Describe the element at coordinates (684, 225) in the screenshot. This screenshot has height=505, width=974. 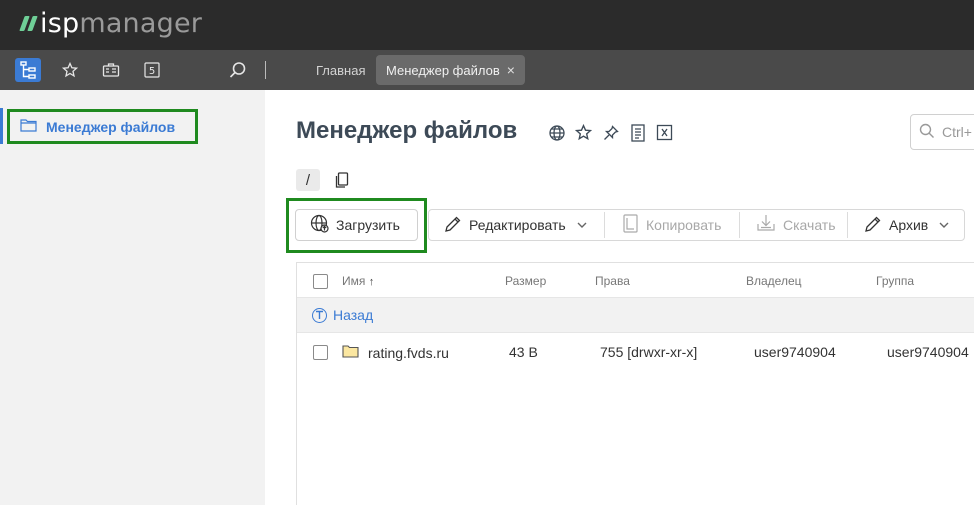
I see `copy-label: Копировать` at that location.